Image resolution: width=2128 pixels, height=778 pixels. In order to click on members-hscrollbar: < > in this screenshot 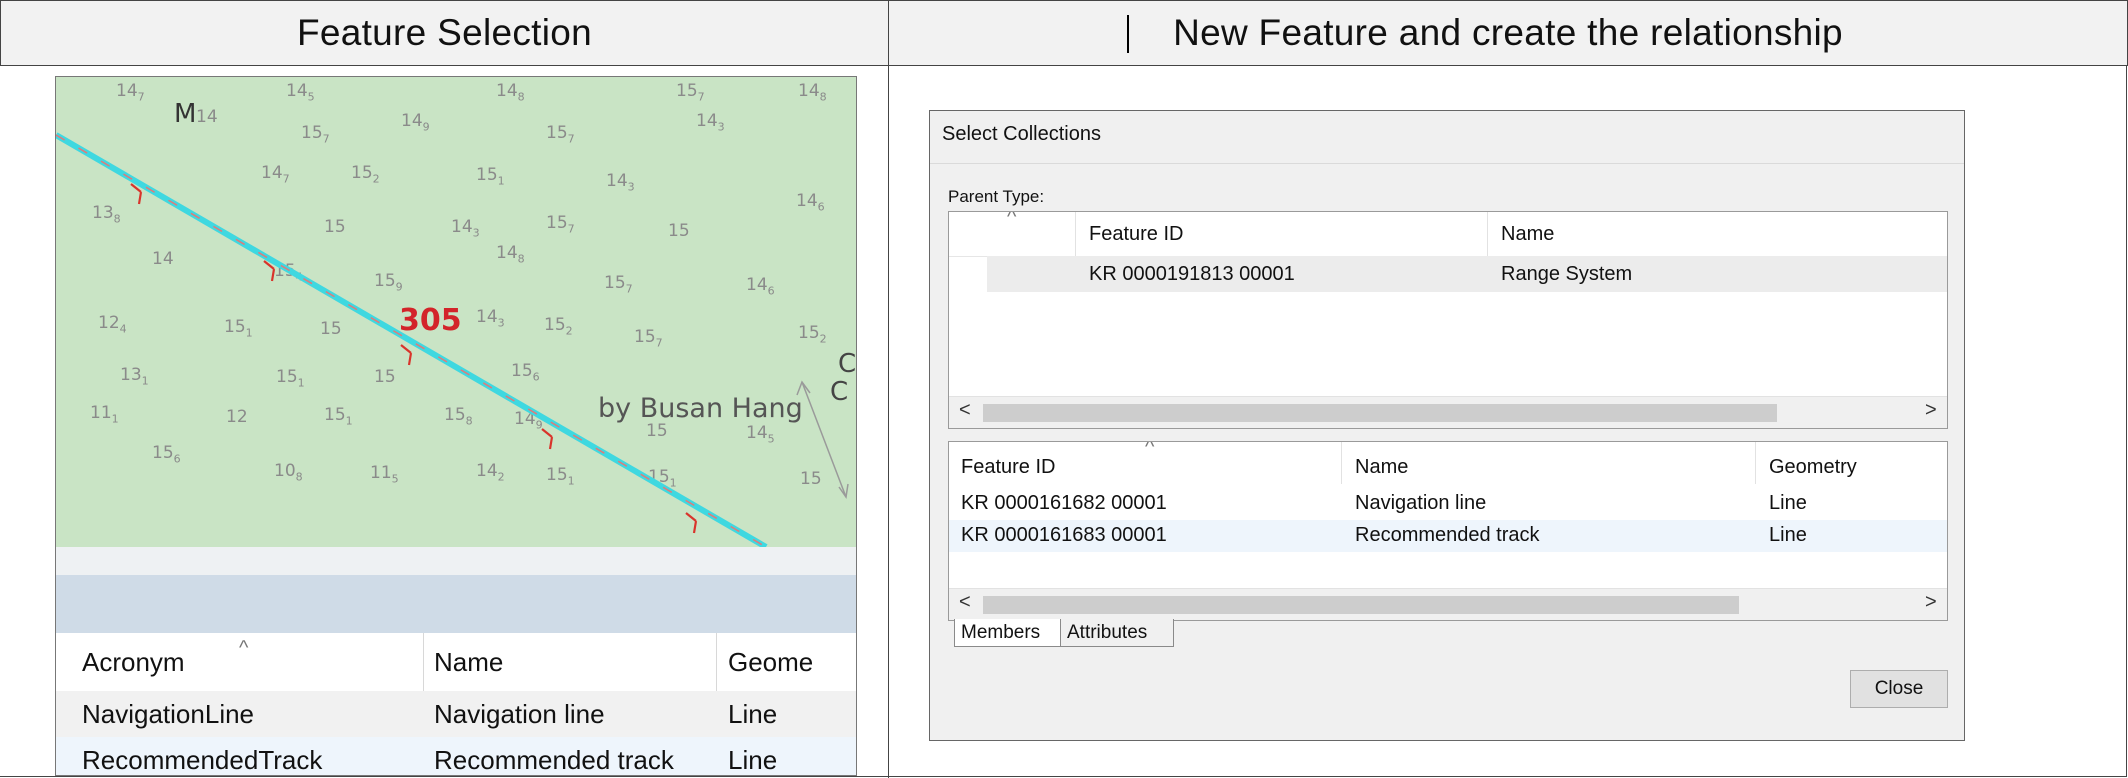, I will do `click(1448, 604)`.